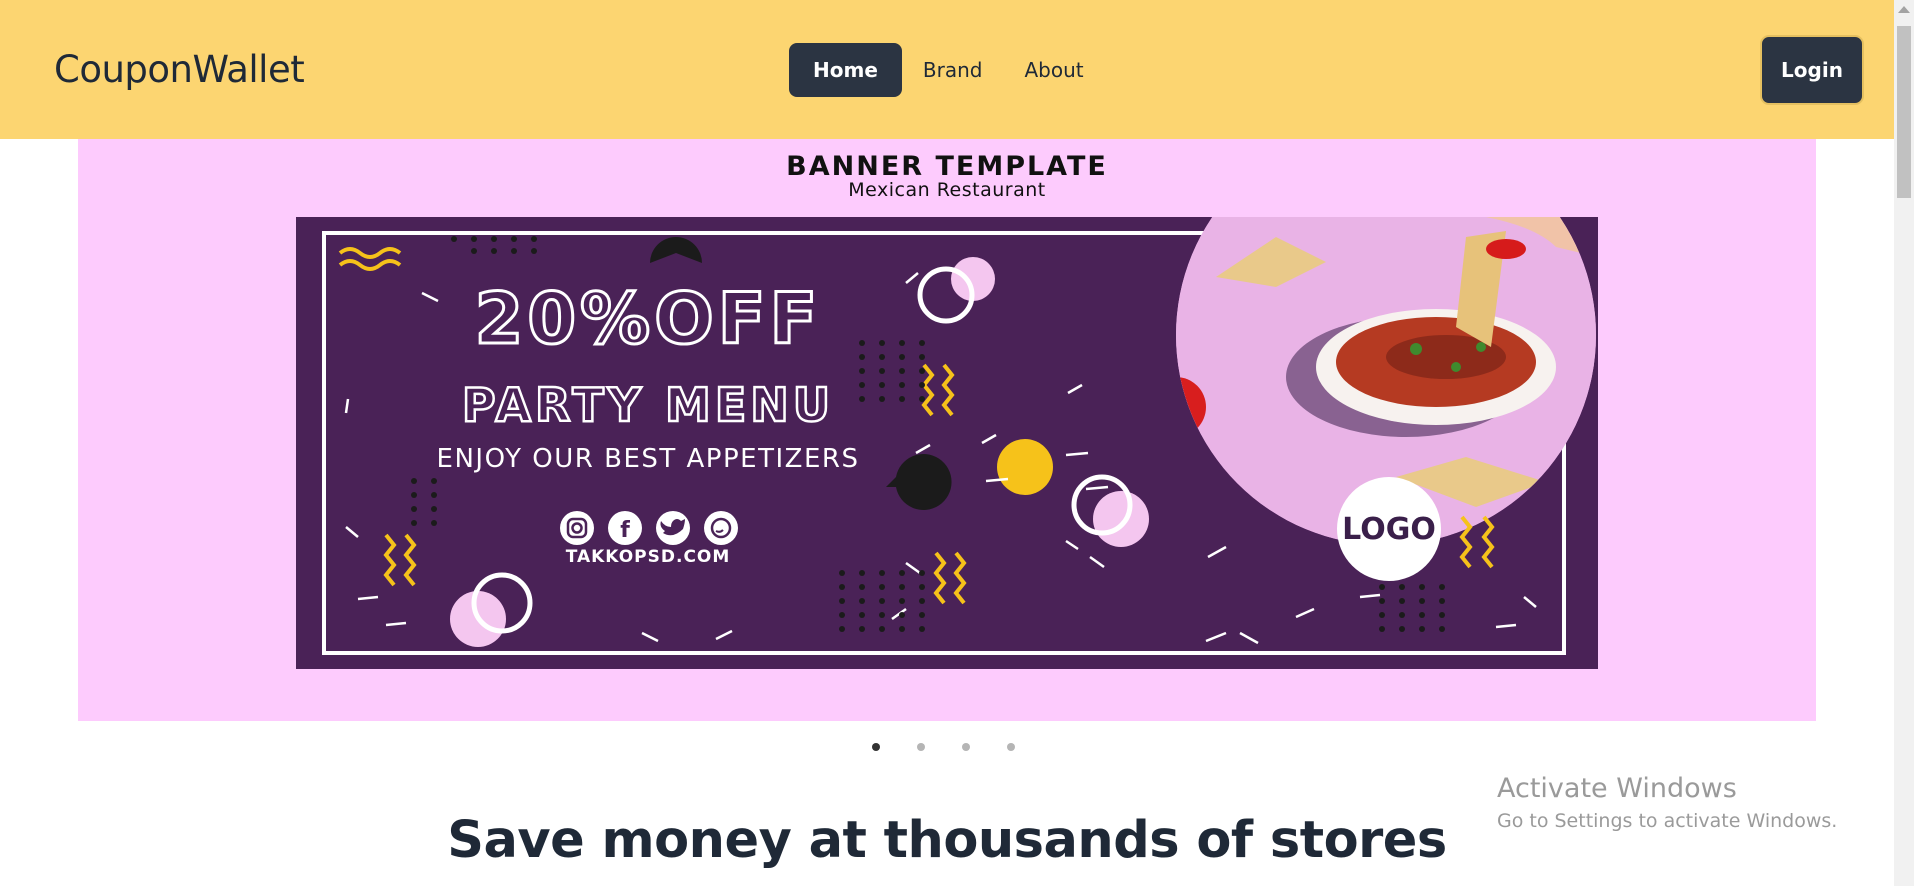 The width and height of the screenshot is (1914, 886). I want to click on nav-links: Home Brand About, so click(947, 70).